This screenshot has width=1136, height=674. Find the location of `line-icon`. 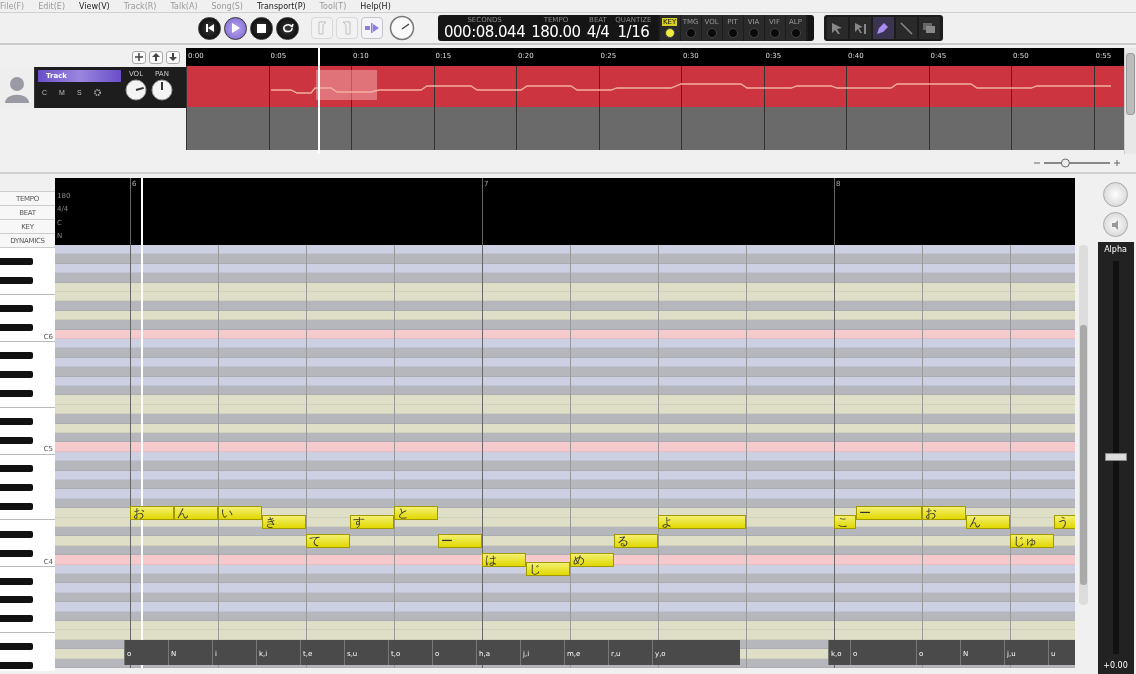

line-icon is located at coordinates (906, 28).